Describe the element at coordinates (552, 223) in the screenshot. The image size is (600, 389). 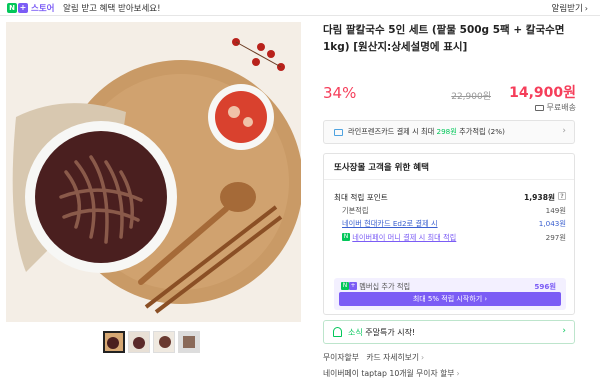
I see `hyundai-card-value: 1,043원` at that location.